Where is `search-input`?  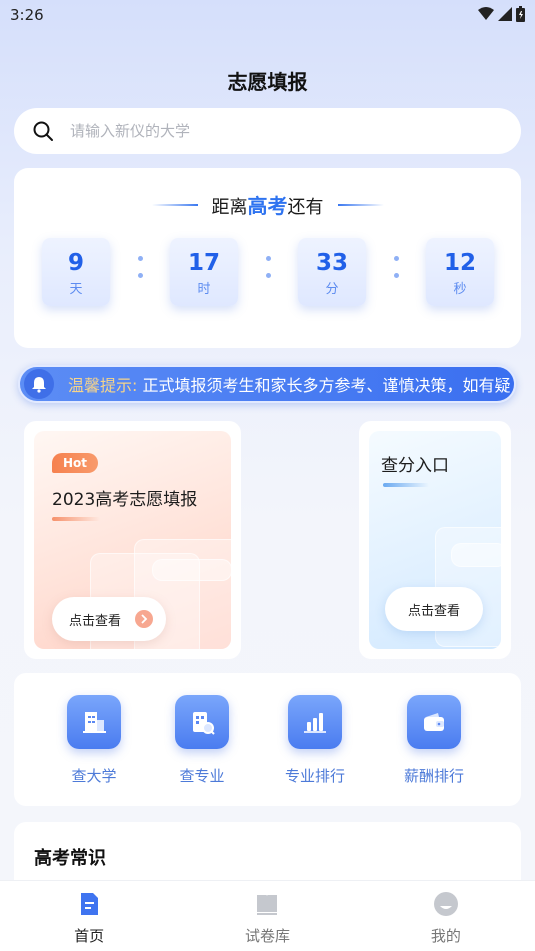 search-input is located at coordinates (280, 131).